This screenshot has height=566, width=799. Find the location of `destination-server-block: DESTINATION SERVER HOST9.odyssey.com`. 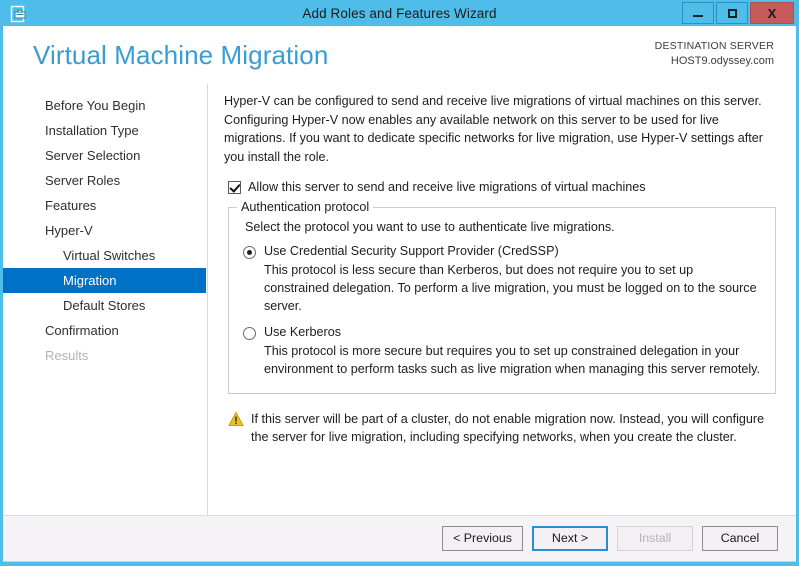

destination-server-block: DESTINATION SERVER HOST9.odyssey.com is located at coordinates (714, 55).